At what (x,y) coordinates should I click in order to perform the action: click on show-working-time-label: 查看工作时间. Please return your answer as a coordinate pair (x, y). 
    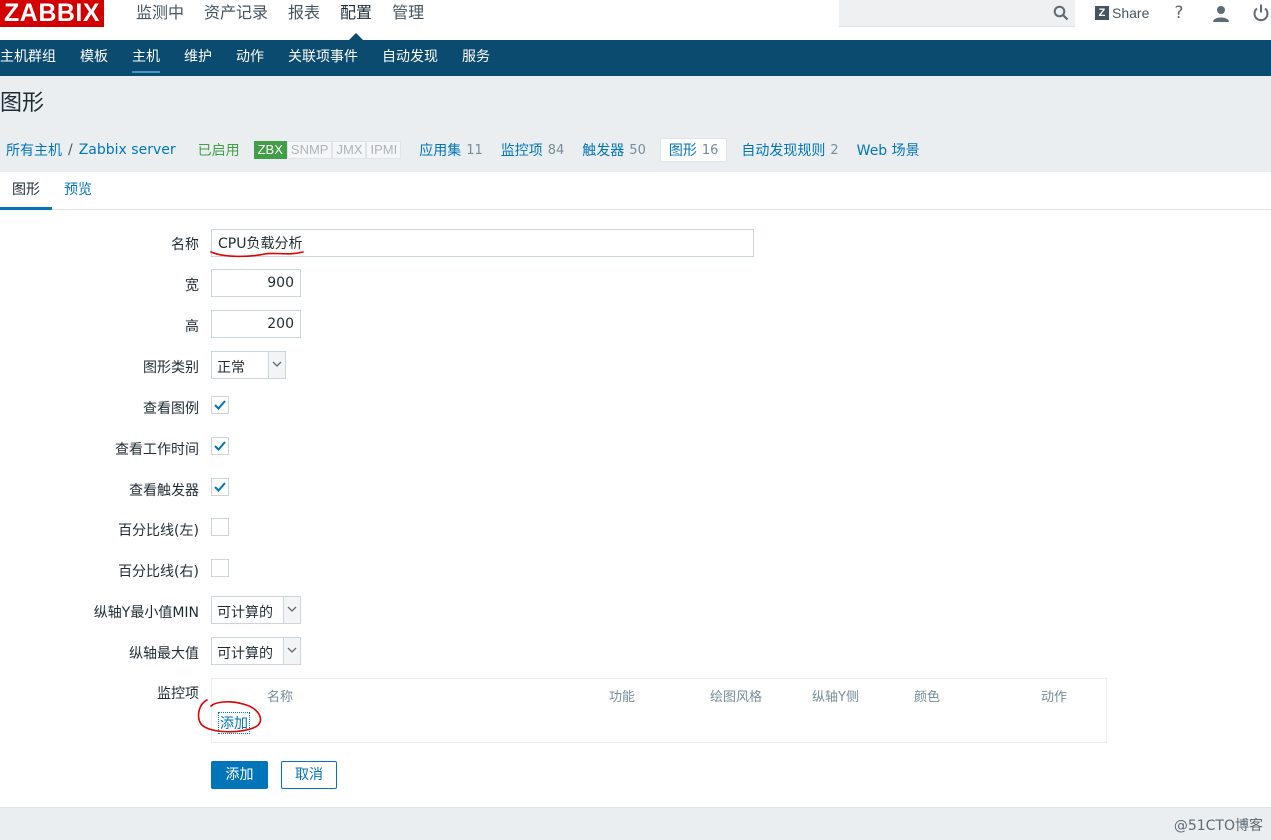
    Looking at the image, I should click on (157, 450).